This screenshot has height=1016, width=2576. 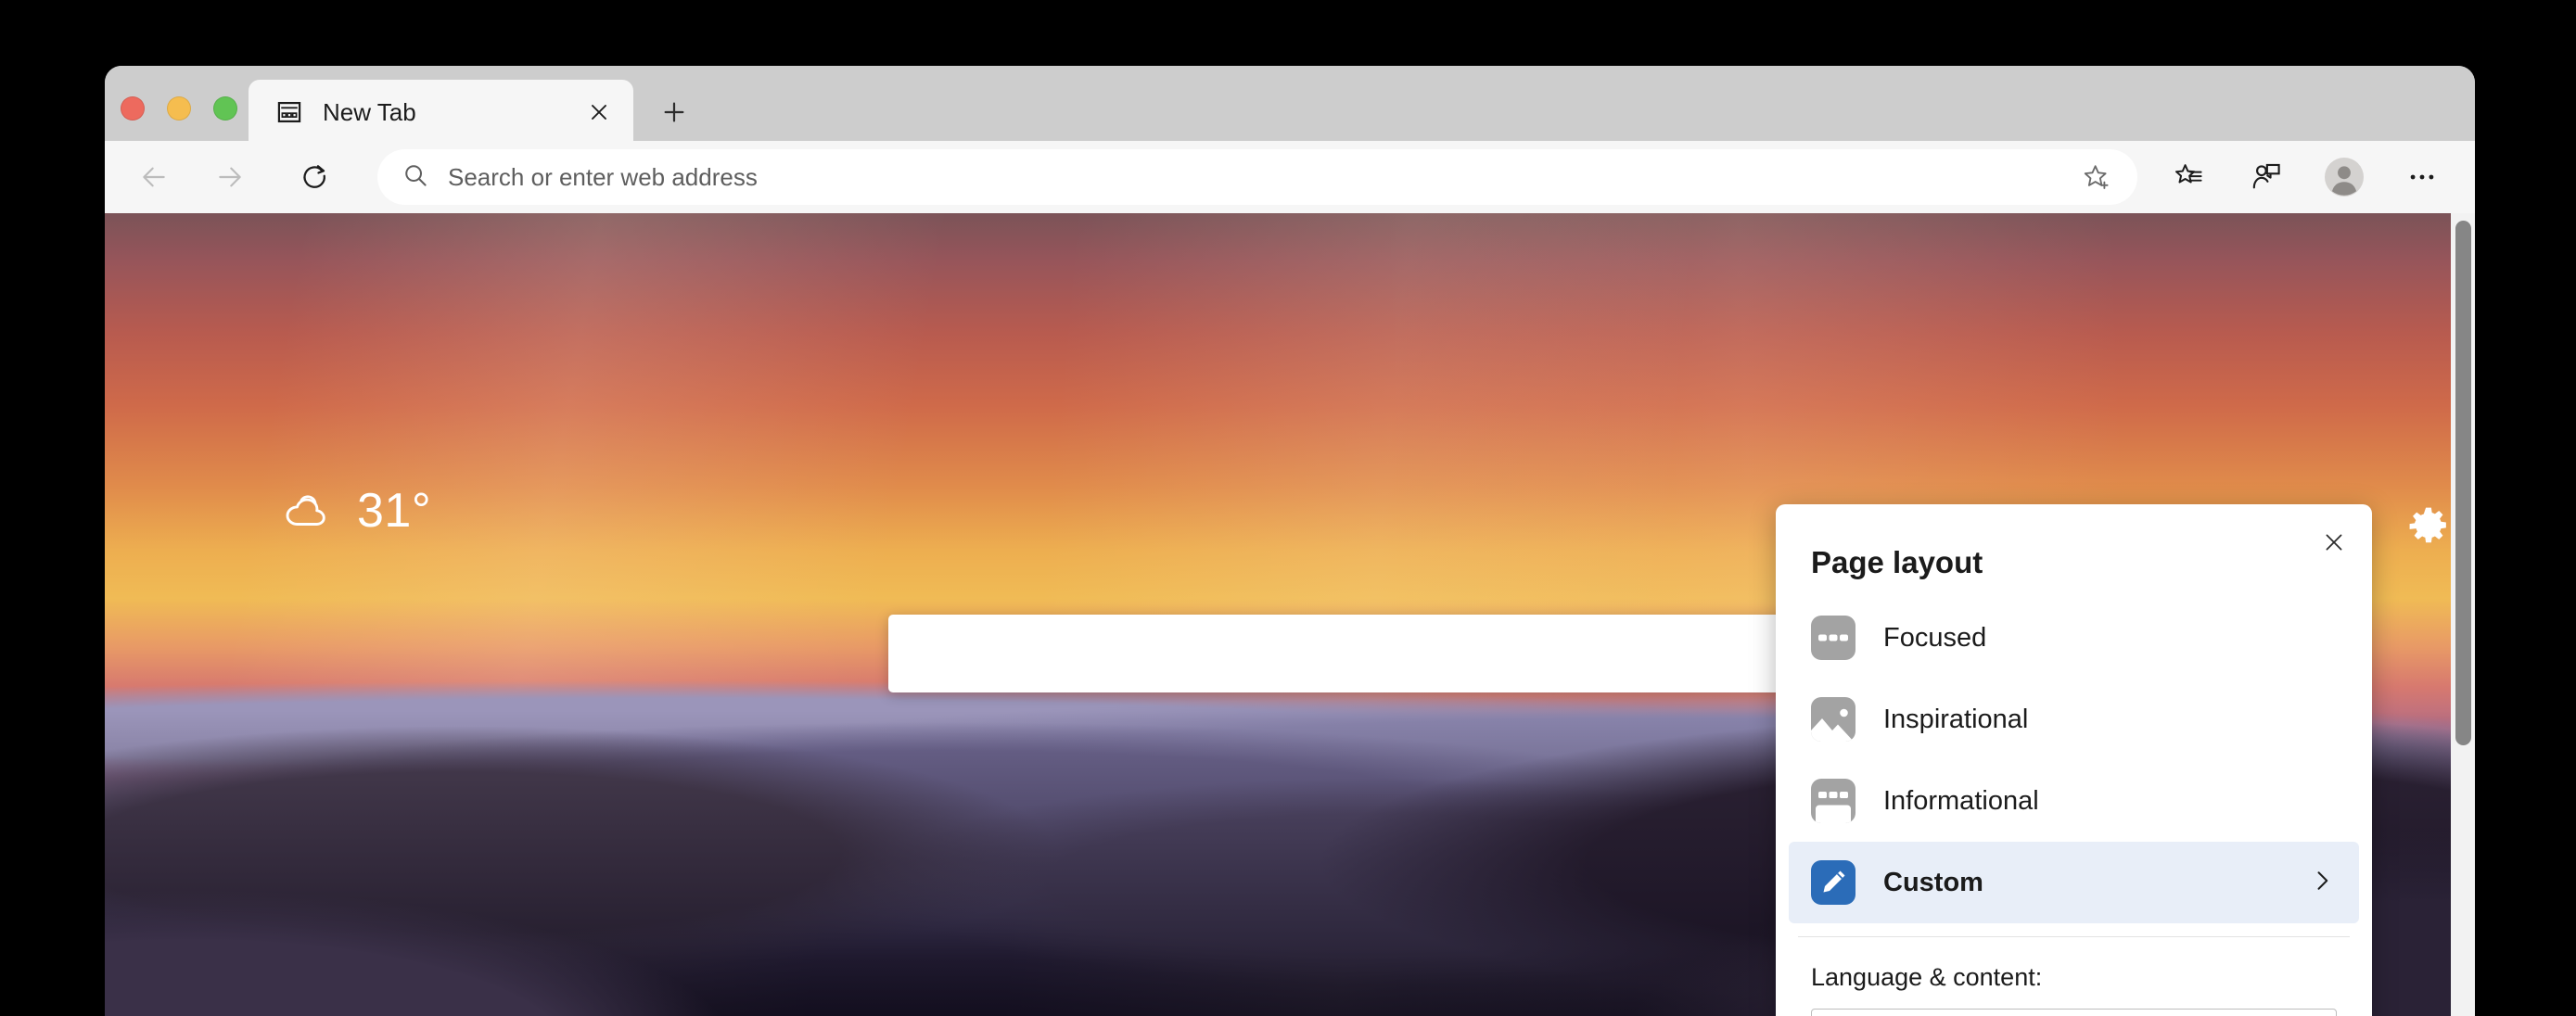 I want to click on tab-title: New Tab, so click(x=369, y=111).